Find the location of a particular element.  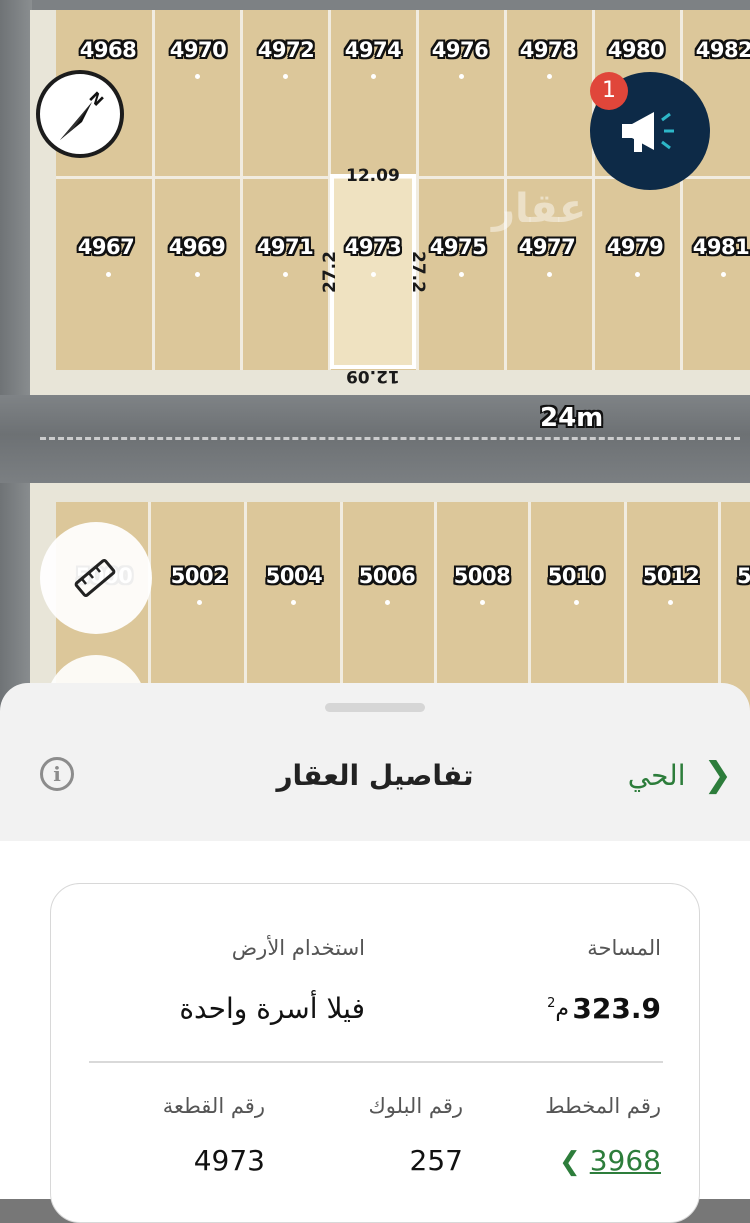

compass-icon is located at coordinates (76, 121).